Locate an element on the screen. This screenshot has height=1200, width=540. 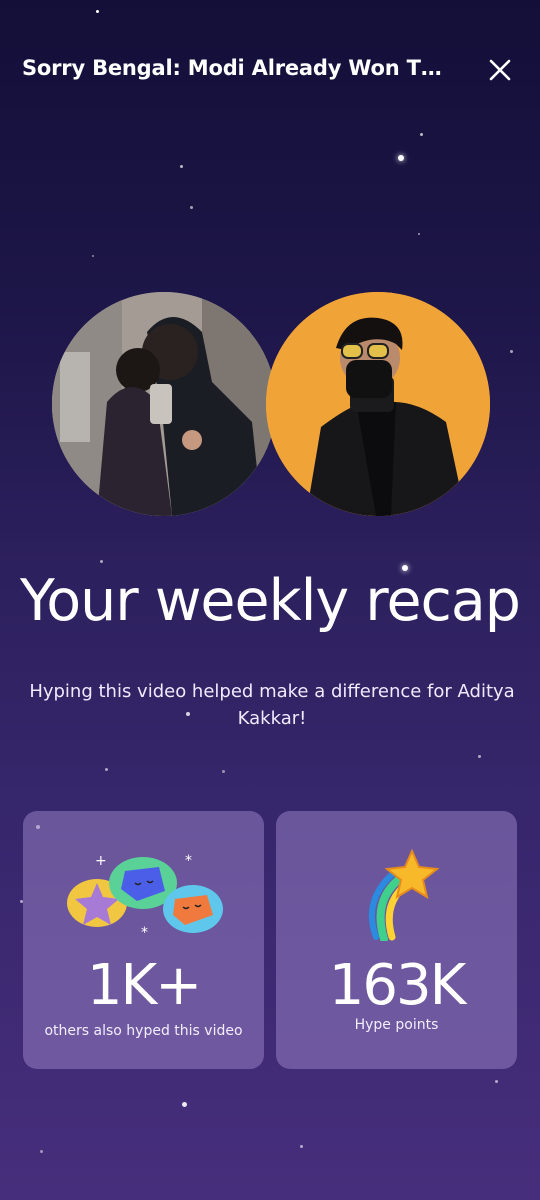
creator-avatar is located at coordinates (378, 404).